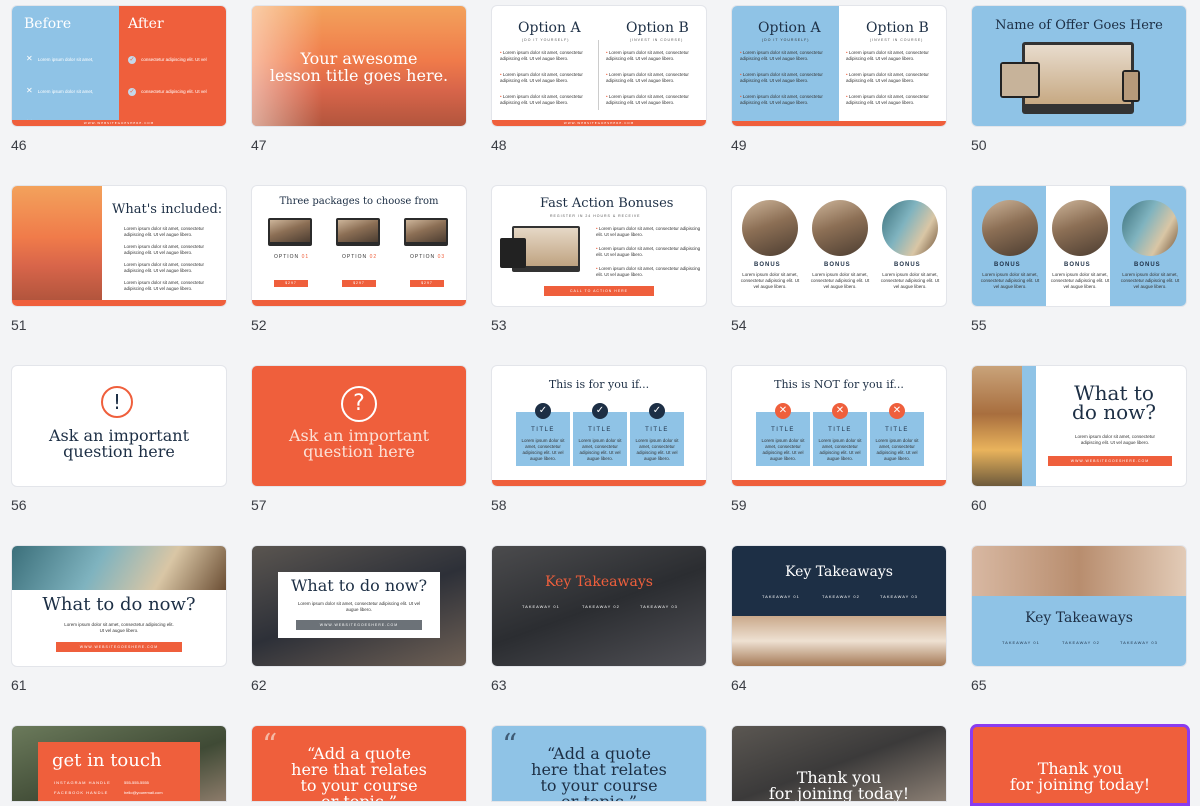  I want to click on question-mark-icon: ?, so click(359, 404).